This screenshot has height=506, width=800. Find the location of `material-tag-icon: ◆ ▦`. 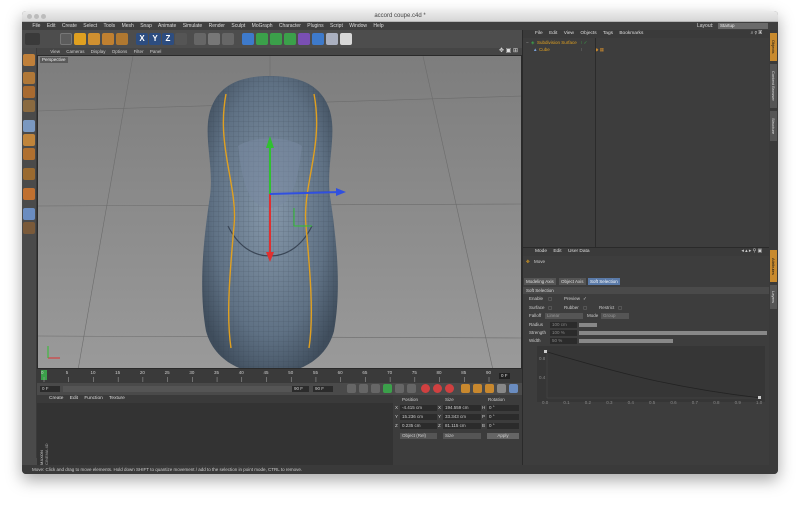

material-tag-icon: ◆ ▦ is located at coordinates (599, 50).